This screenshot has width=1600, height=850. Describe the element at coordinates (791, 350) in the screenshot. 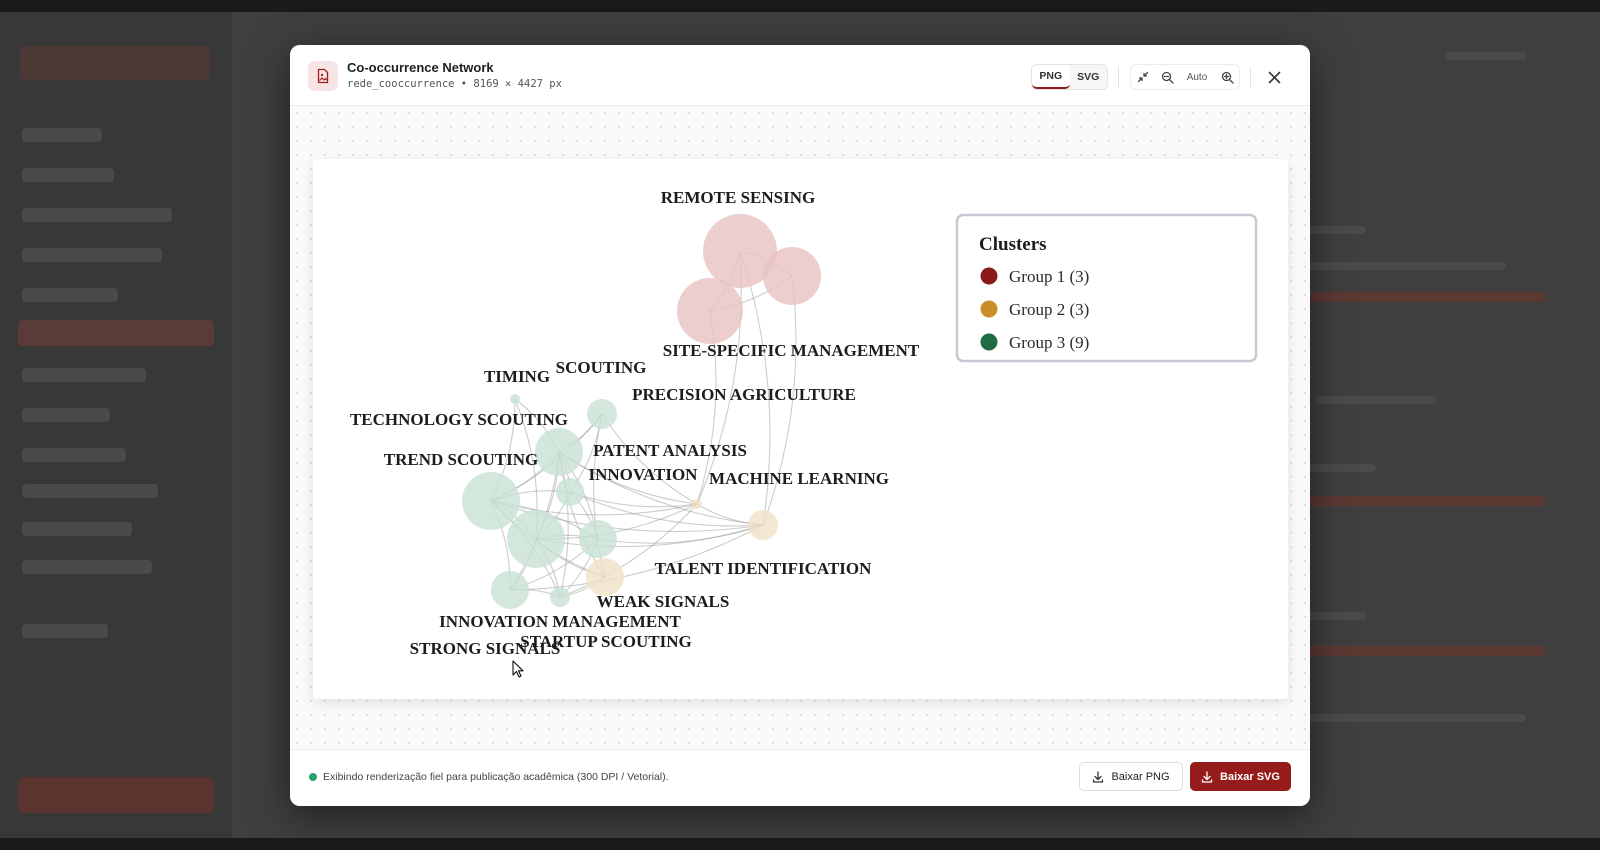

I see `node-label-site-specific-management: SITE-SPECIFIC MANAGEMENT` at that location.